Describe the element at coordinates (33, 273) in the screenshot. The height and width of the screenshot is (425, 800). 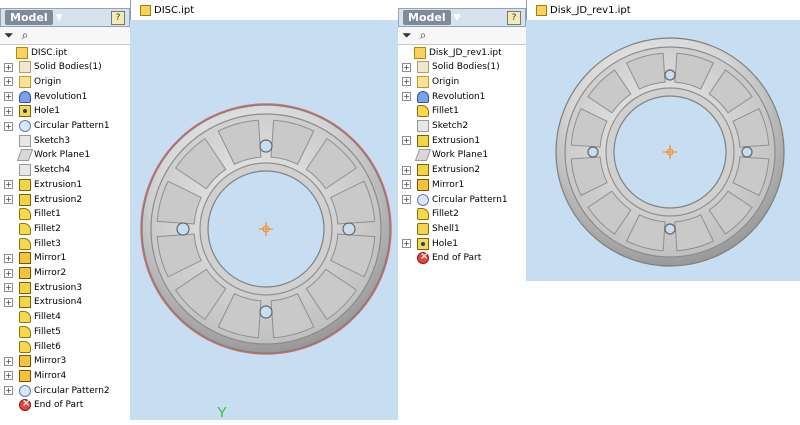
I see `tree-item: + Mirror2` at that location.